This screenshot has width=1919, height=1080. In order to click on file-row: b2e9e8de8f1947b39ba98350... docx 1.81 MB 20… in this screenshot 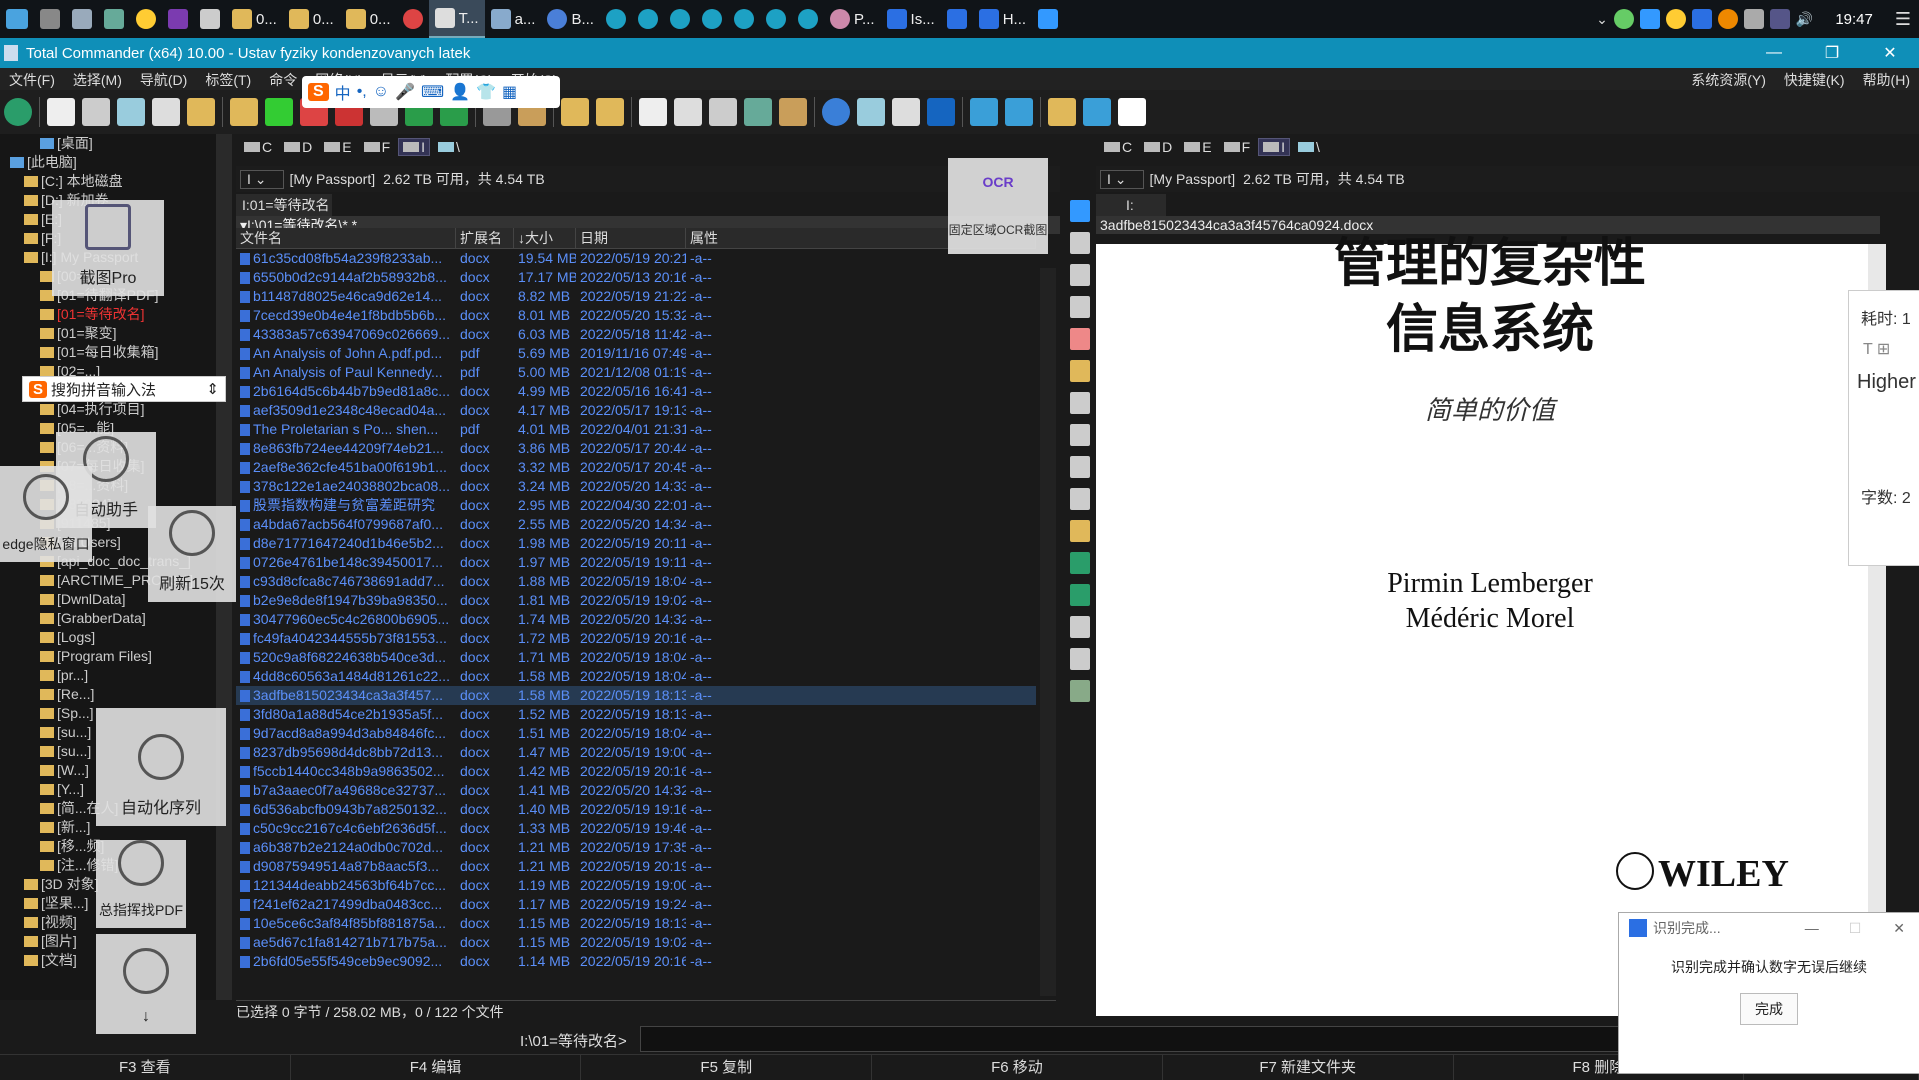, I will do `click(636, 600)`.